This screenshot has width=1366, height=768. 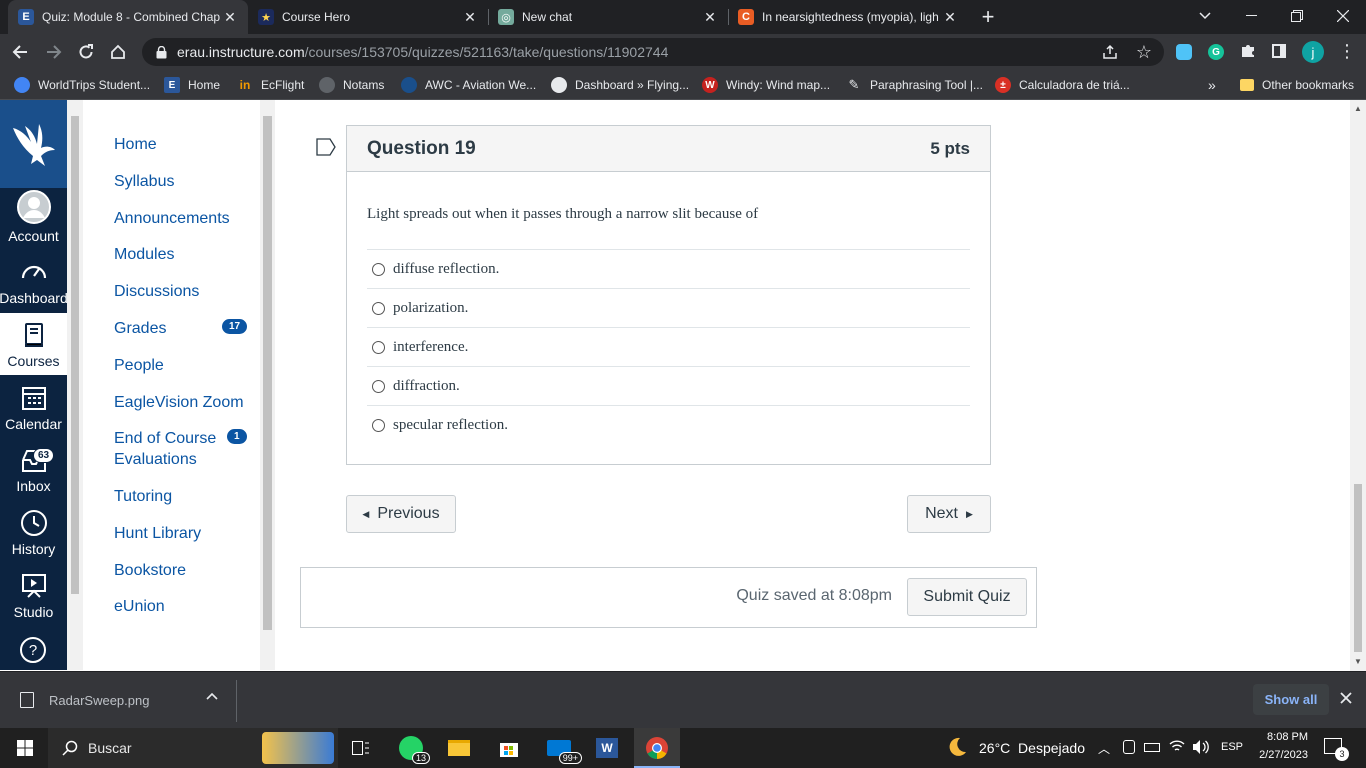 What do you see at coordinates (607, 748) in the screenshot?
I see `word-taskbar-icon: W` at bounding box center [607, 748].